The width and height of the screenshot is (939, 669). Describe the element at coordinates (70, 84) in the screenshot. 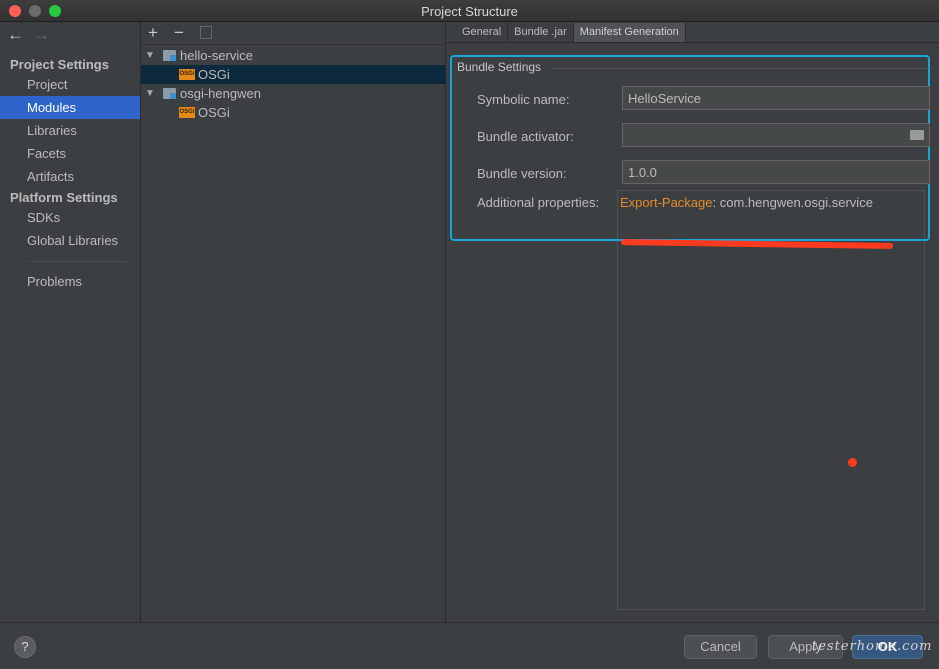

I see `sidebar-item-project: Project` at that location.